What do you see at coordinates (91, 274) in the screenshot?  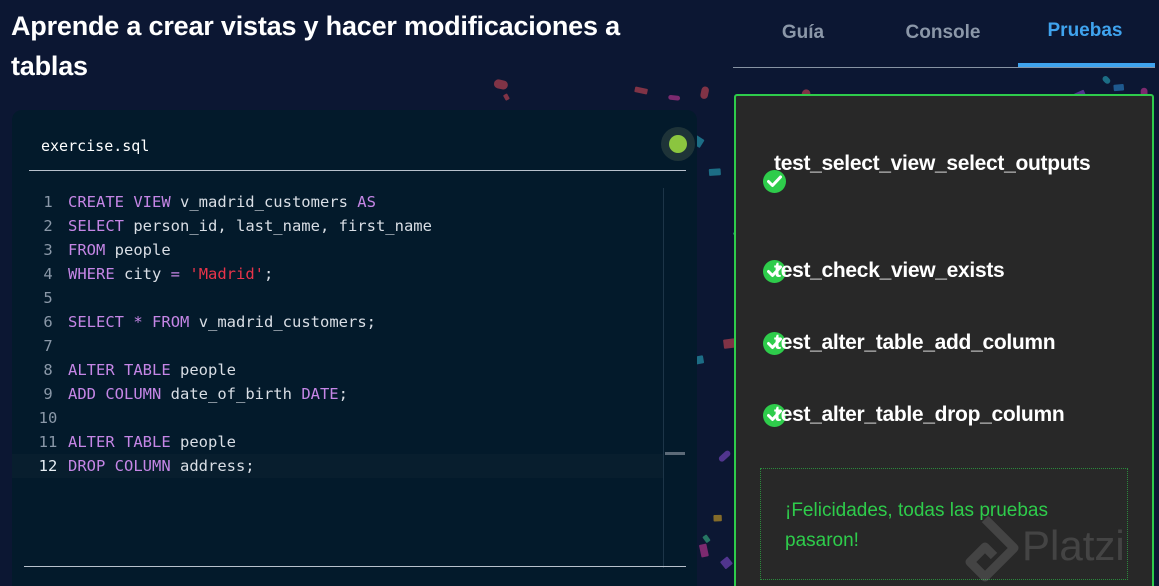 I see `sql-keyword: WHERE` at bounding box center [91, 274].